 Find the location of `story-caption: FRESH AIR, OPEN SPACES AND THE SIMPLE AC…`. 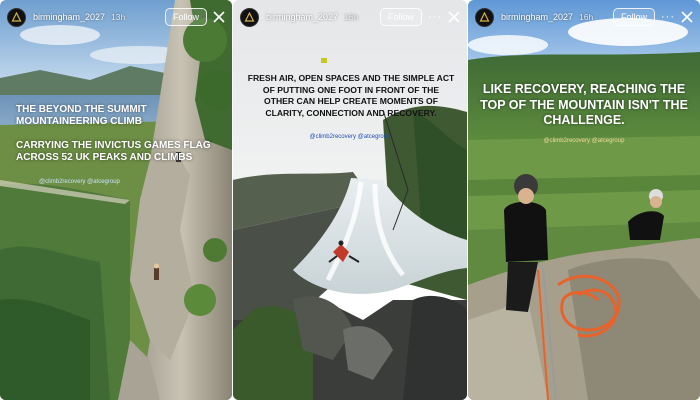

story-caption: FRESH AIR, OPEN SPACES AND THE SIMPLE AC… is located at coordinates (351, 95).